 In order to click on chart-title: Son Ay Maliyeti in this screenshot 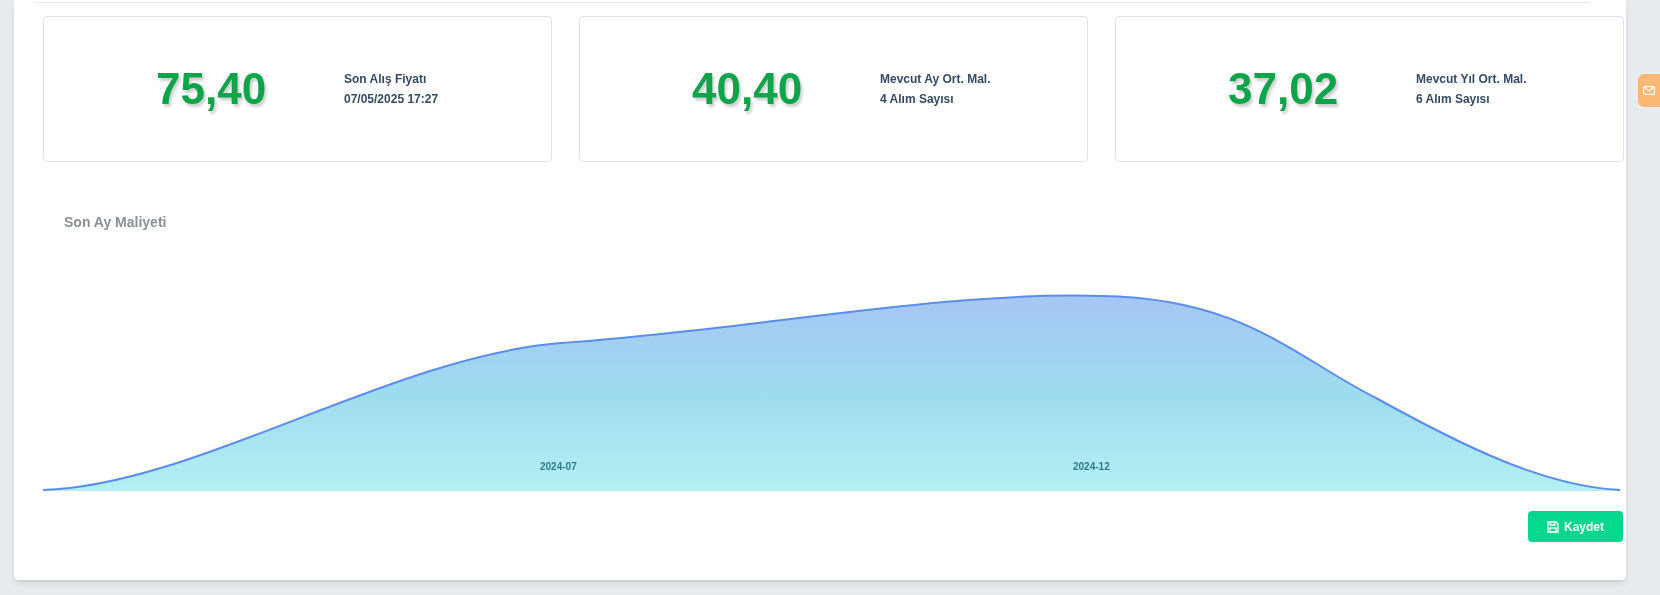, I will do `click(115, 221)`.